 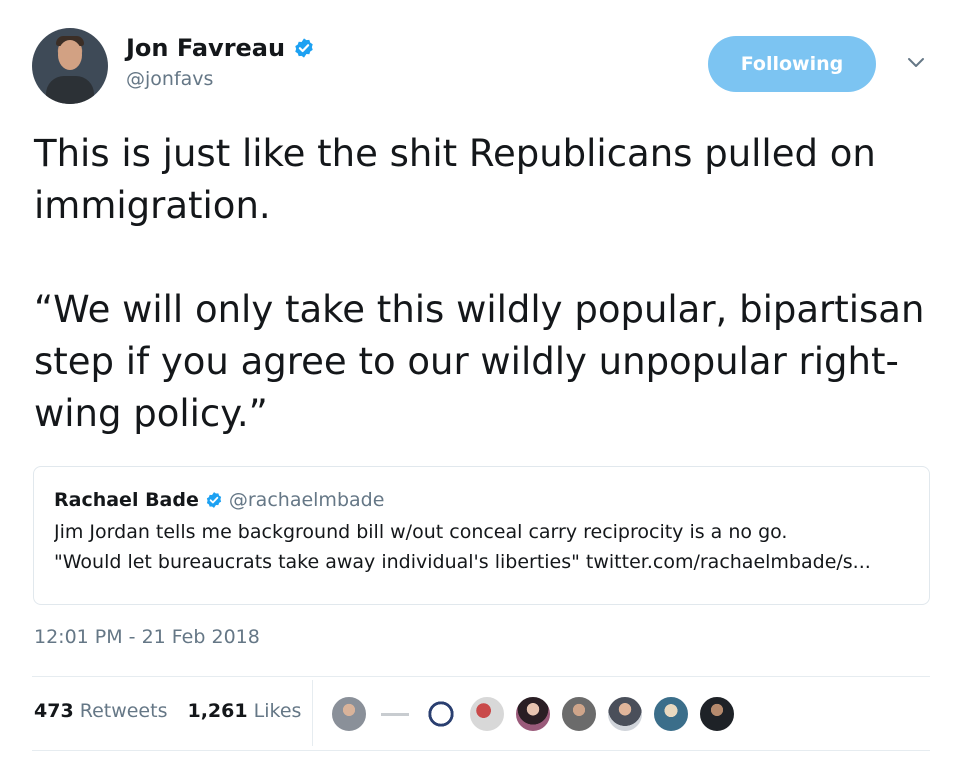 What do you see at coordinates (126, 500) in the screenshot?
I see `quoted-author-name: Rachael Bade` at bounding box center [126, 500].